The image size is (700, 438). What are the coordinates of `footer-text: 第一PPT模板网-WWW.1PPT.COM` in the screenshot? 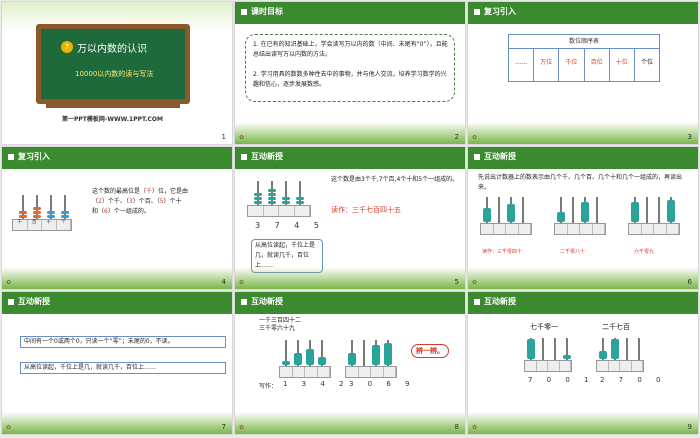 It's located at (112, 119).